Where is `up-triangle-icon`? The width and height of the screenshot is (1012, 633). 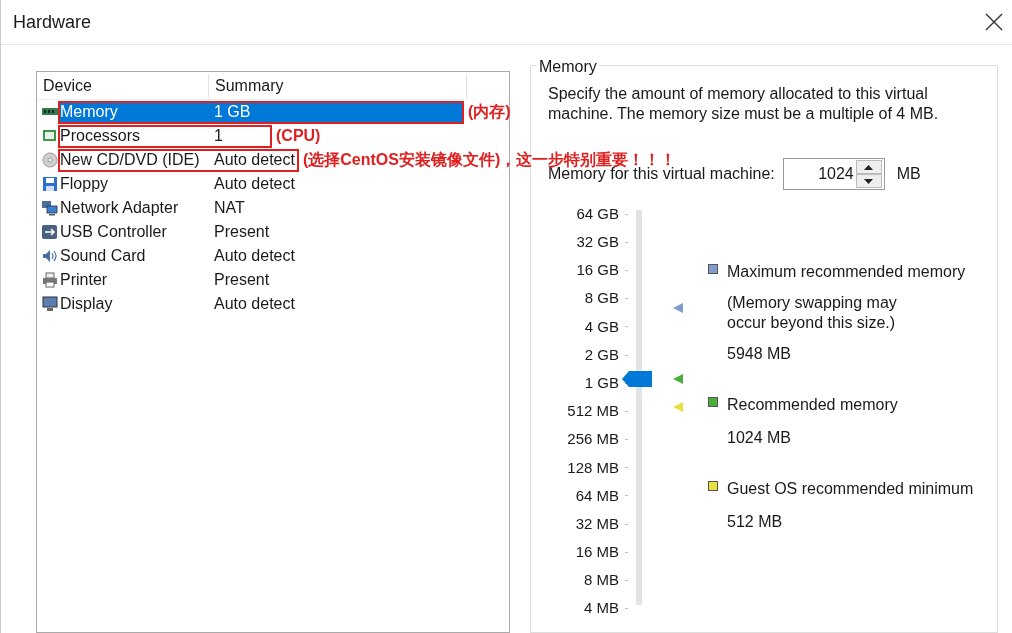
up-triangle-icon is located at coordinates (869, 167).